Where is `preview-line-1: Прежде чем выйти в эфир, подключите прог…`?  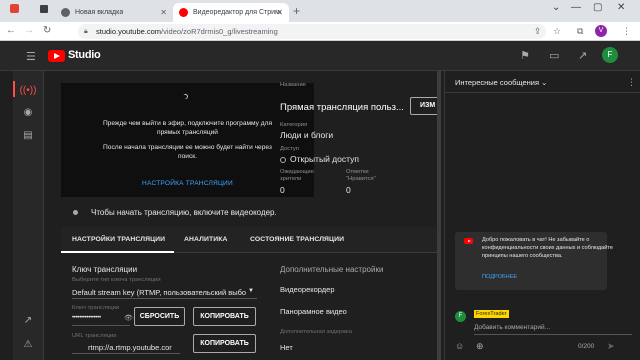 preview-line-1: Прежде чем выйти в эфир, подключите прог… is located at coordinates (187, 123).